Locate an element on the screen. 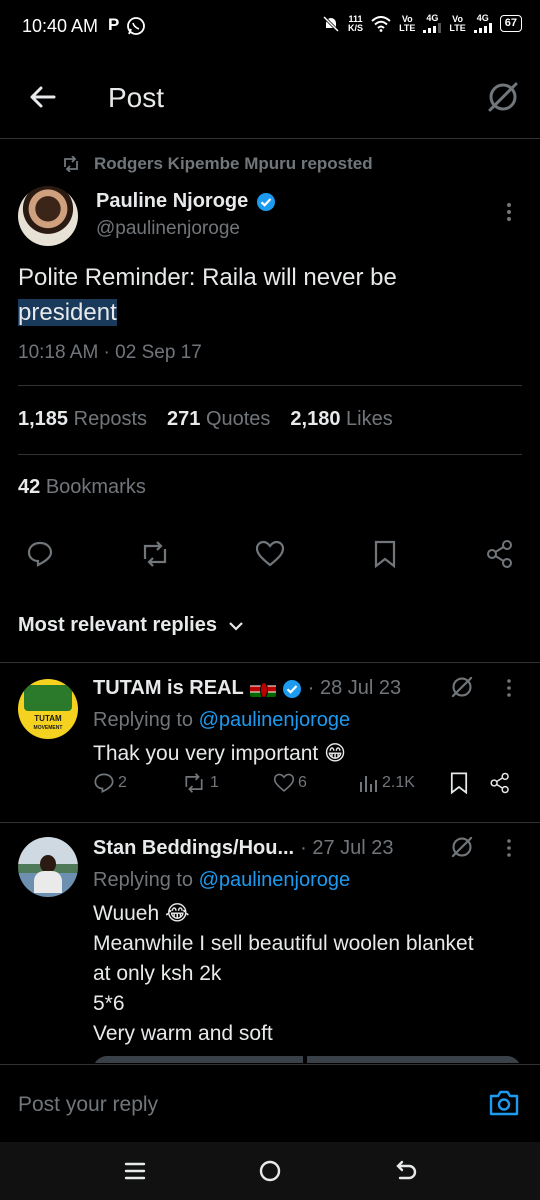 This screenshot has width=540, height=1200. bookmark-button is located at coordinates (385, 554).